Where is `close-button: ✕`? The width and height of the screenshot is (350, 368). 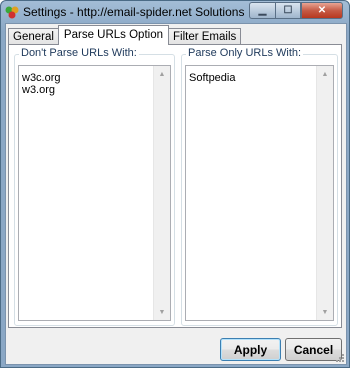
close-button: ✕ is located at coordinates (322, 10).